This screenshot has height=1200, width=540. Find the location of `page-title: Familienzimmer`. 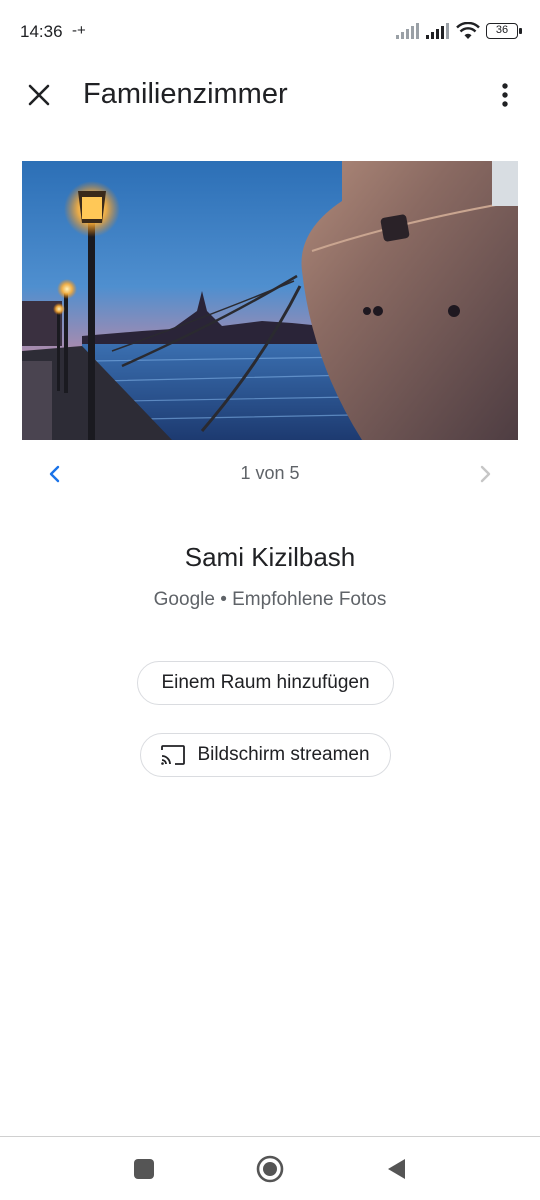

page-title: Familienzimmer is located at coordinates (185, 94).